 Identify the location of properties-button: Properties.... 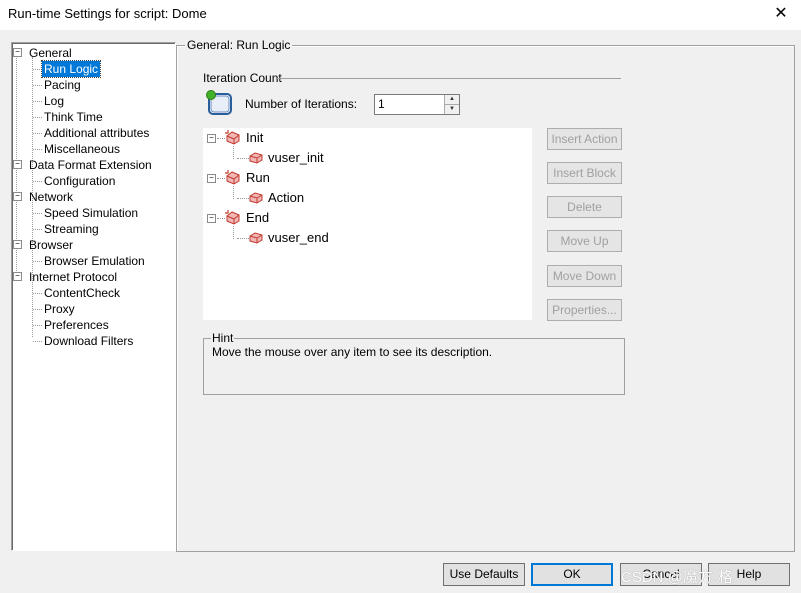
(584, 310).